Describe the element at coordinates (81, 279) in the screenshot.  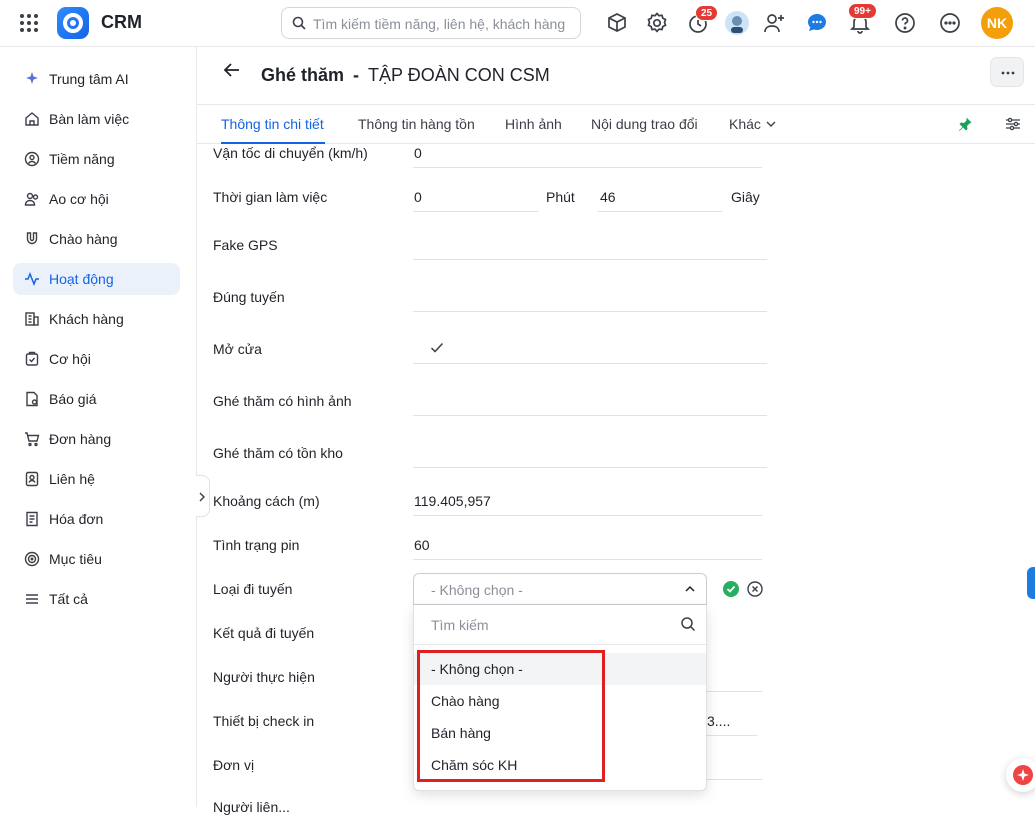
I see `sidebar-item-label: Hoạt động` at that location.